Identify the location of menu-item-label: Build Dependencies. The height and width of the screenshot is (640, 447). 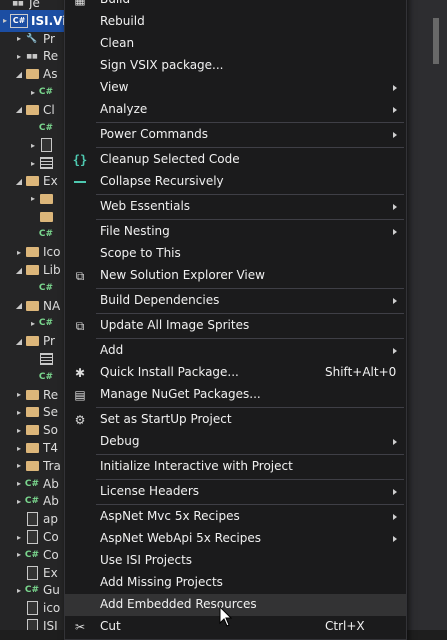
(160, 300).